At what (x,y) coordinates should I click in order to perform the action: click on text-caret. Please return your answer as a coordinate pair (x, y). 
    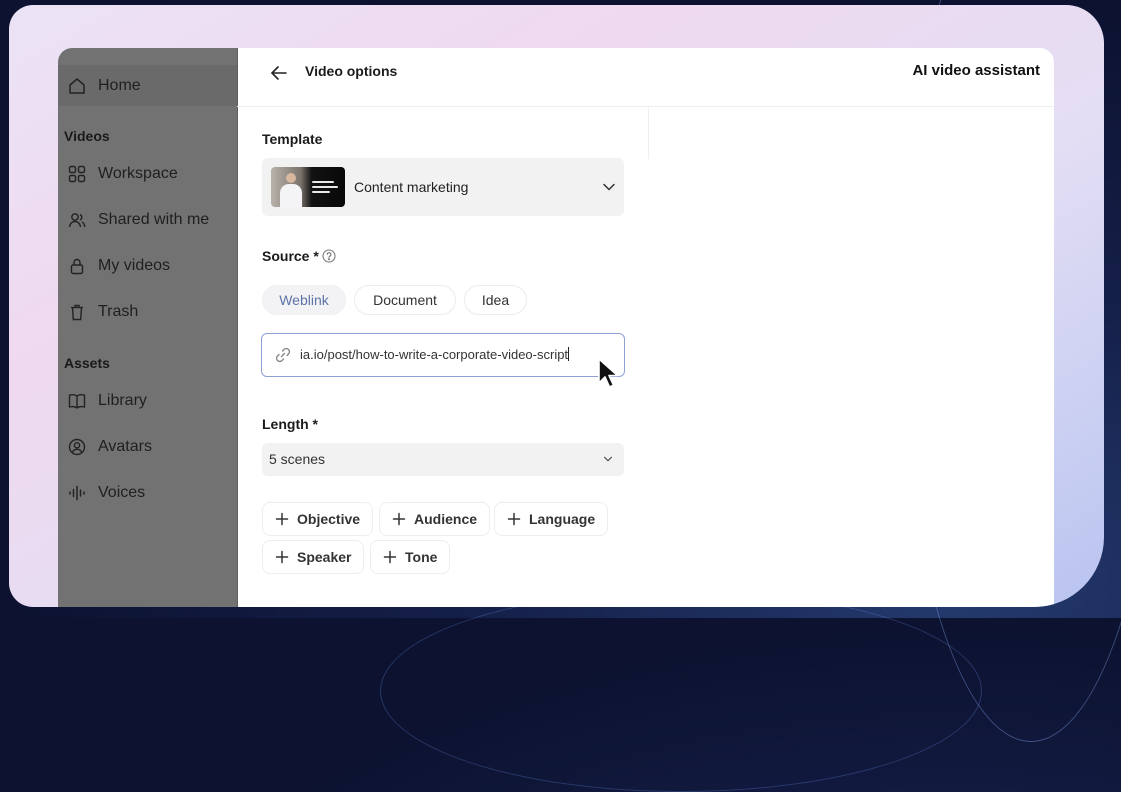
    Looking at the image, I should click on (569, 354).